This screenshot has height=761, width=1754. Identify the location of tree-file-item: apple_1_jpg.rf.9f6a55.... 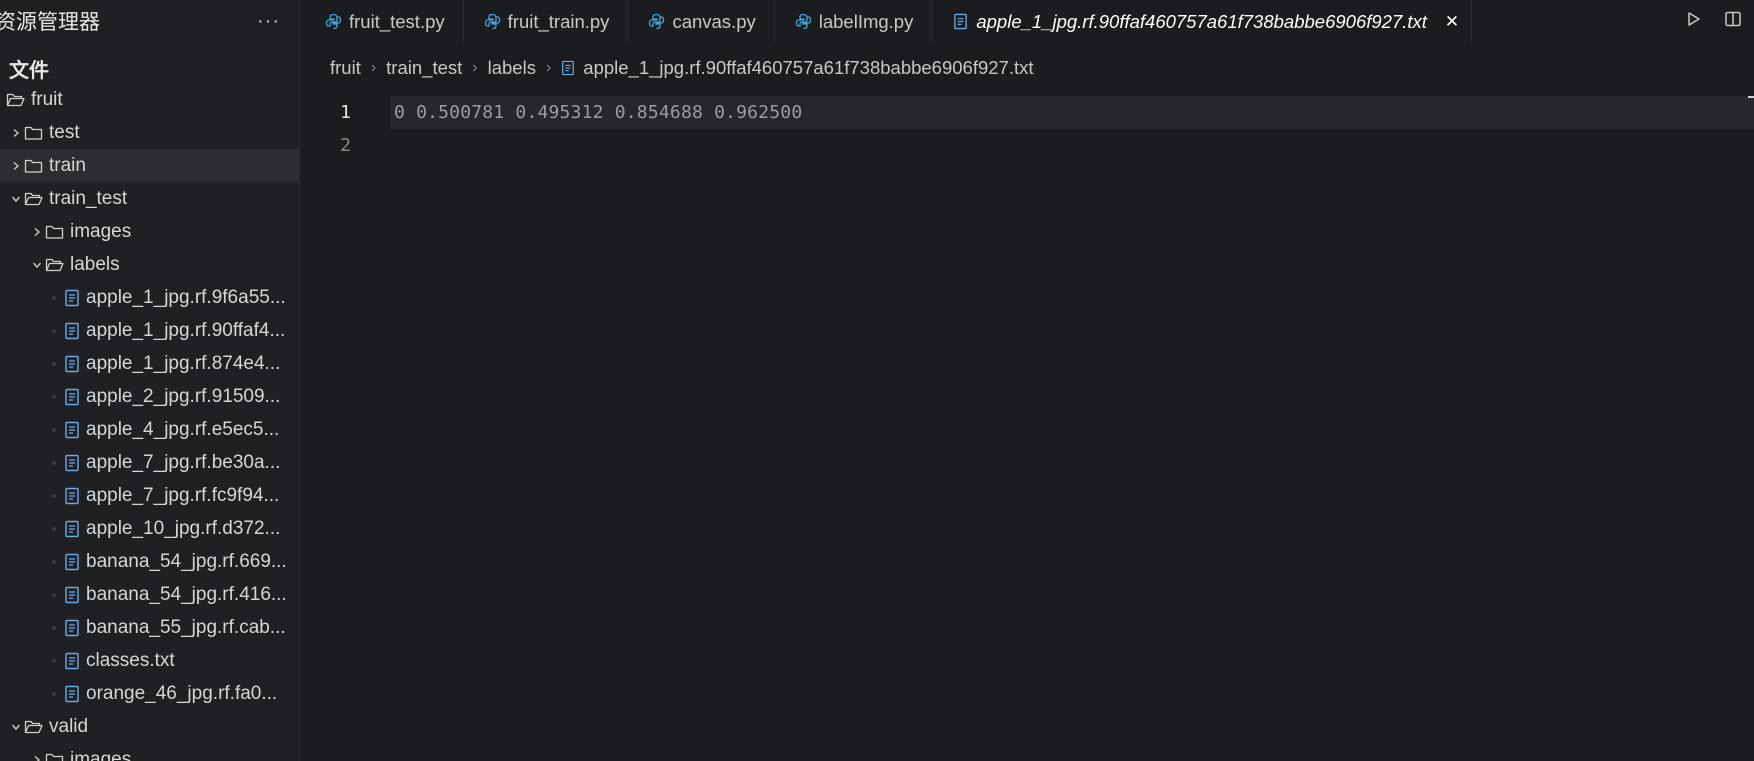
(149, 297).